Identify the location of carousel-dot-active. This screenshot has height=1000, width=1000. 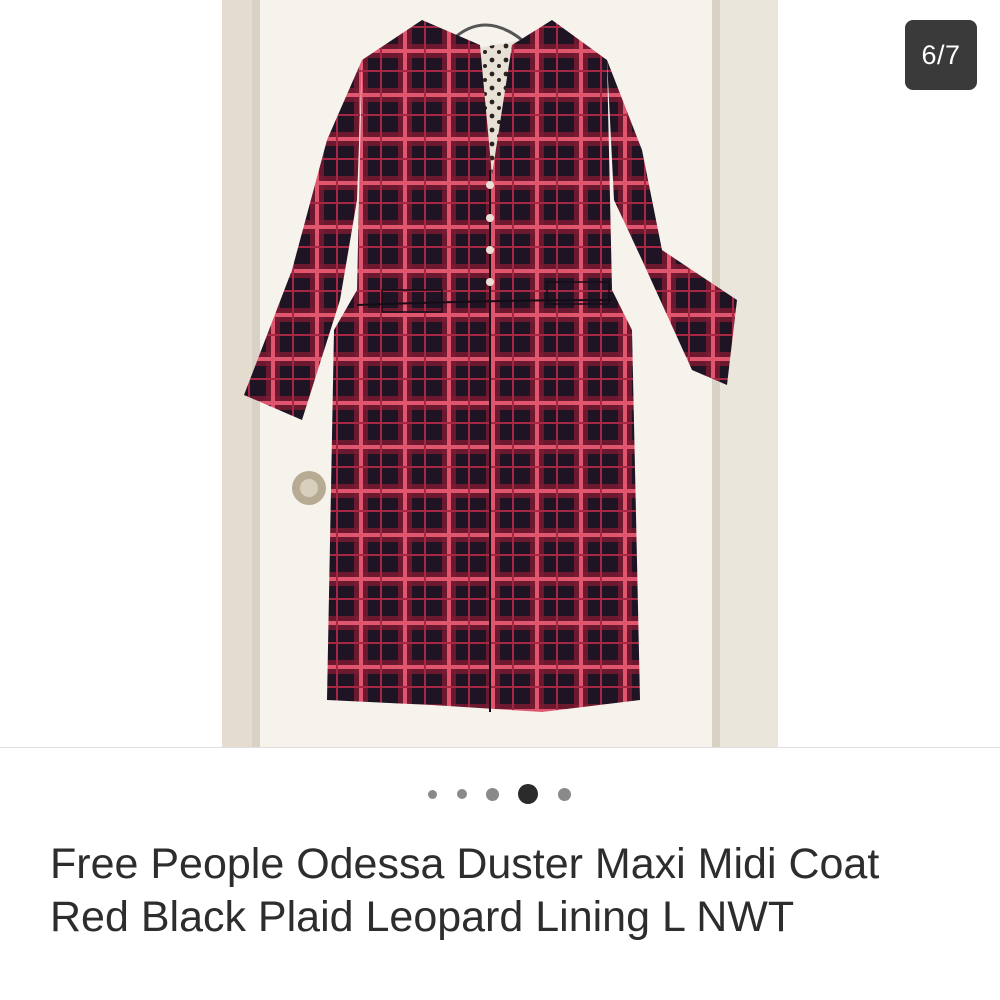
(528, 794).